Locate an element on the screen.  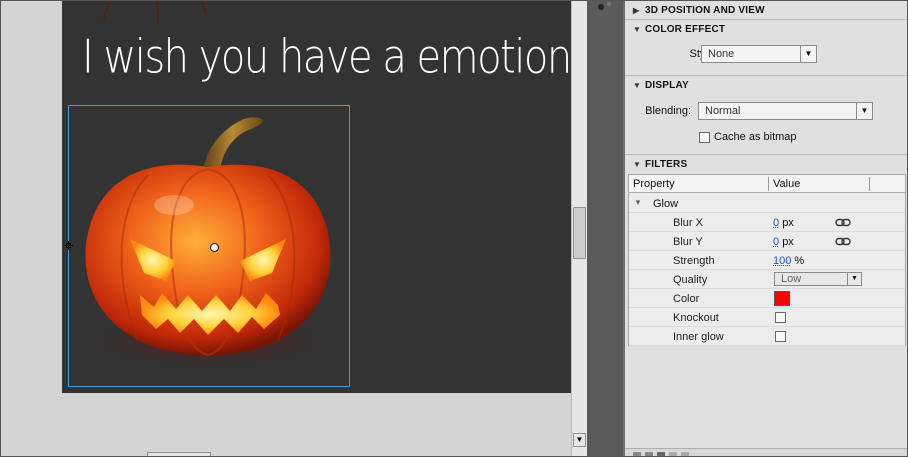
add-filter-icon is located at coordinates (663, 454).